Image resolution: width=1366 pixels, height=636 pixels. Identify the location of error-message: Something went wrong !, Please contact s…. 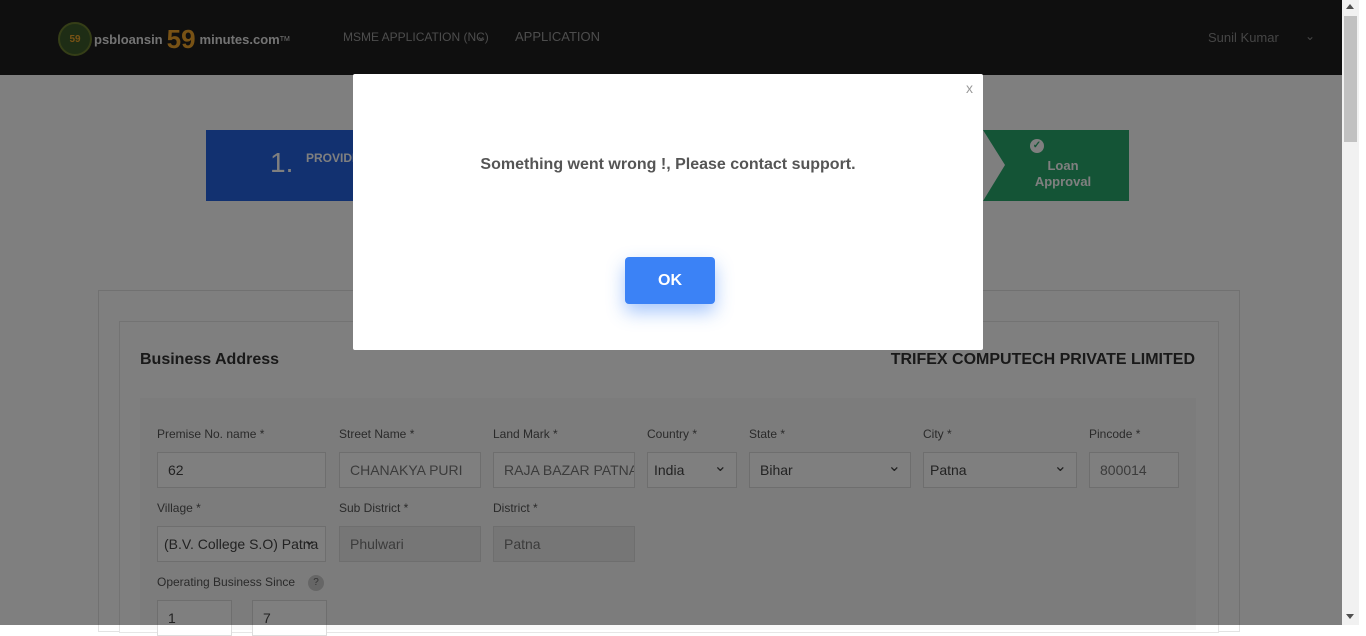
(668, 164).